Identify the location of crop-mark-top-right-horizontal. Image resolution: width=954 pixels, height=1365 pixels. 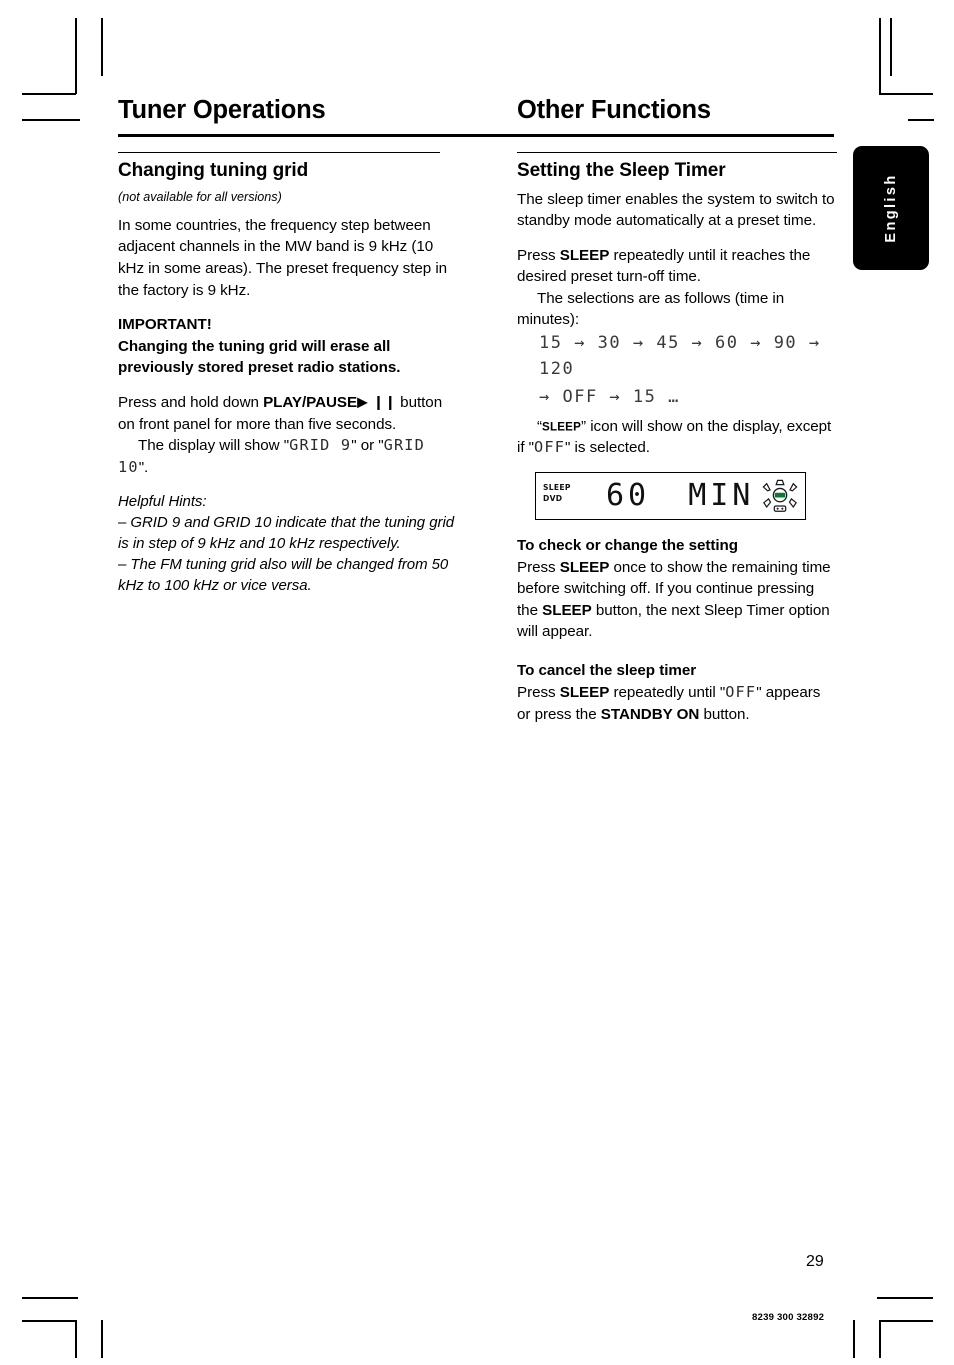
(906, 94).